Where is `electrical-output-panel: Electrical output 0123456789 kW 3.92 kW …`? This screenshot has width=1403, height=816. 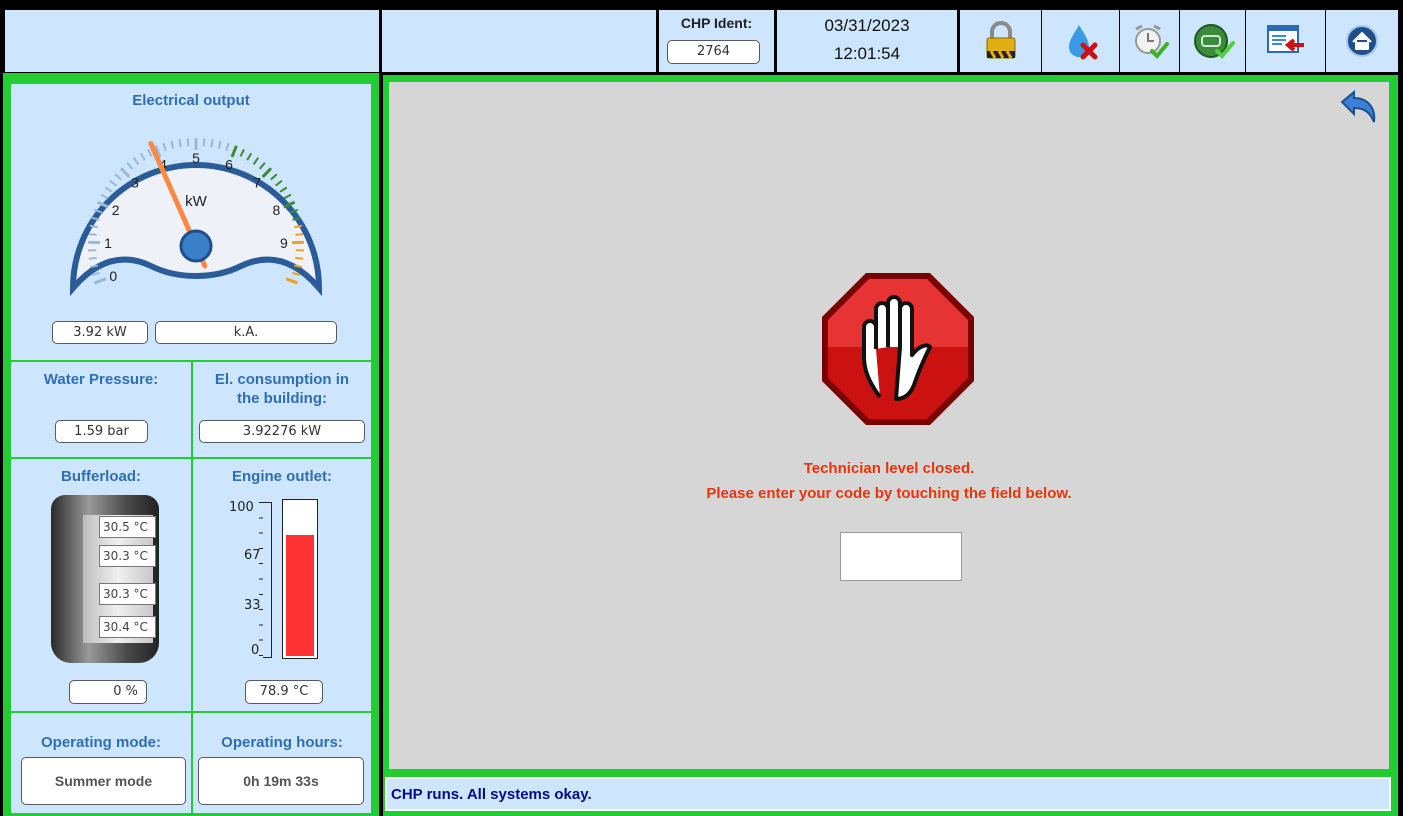
electrical-output-panel: Electrical output 0123456789 kW 3.92 kW … is located at coordinates (191, 222).